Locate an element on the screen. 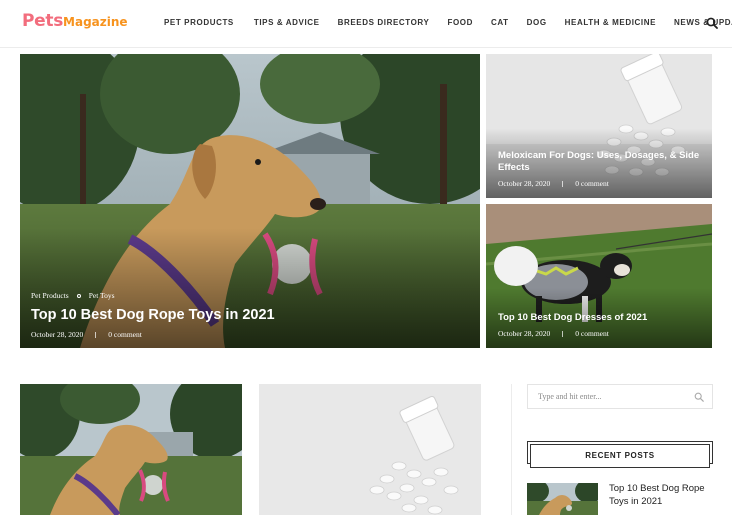 This screenshot has height=515, width=732. category-link: Pet Toys is located at coordinates (102, 295).